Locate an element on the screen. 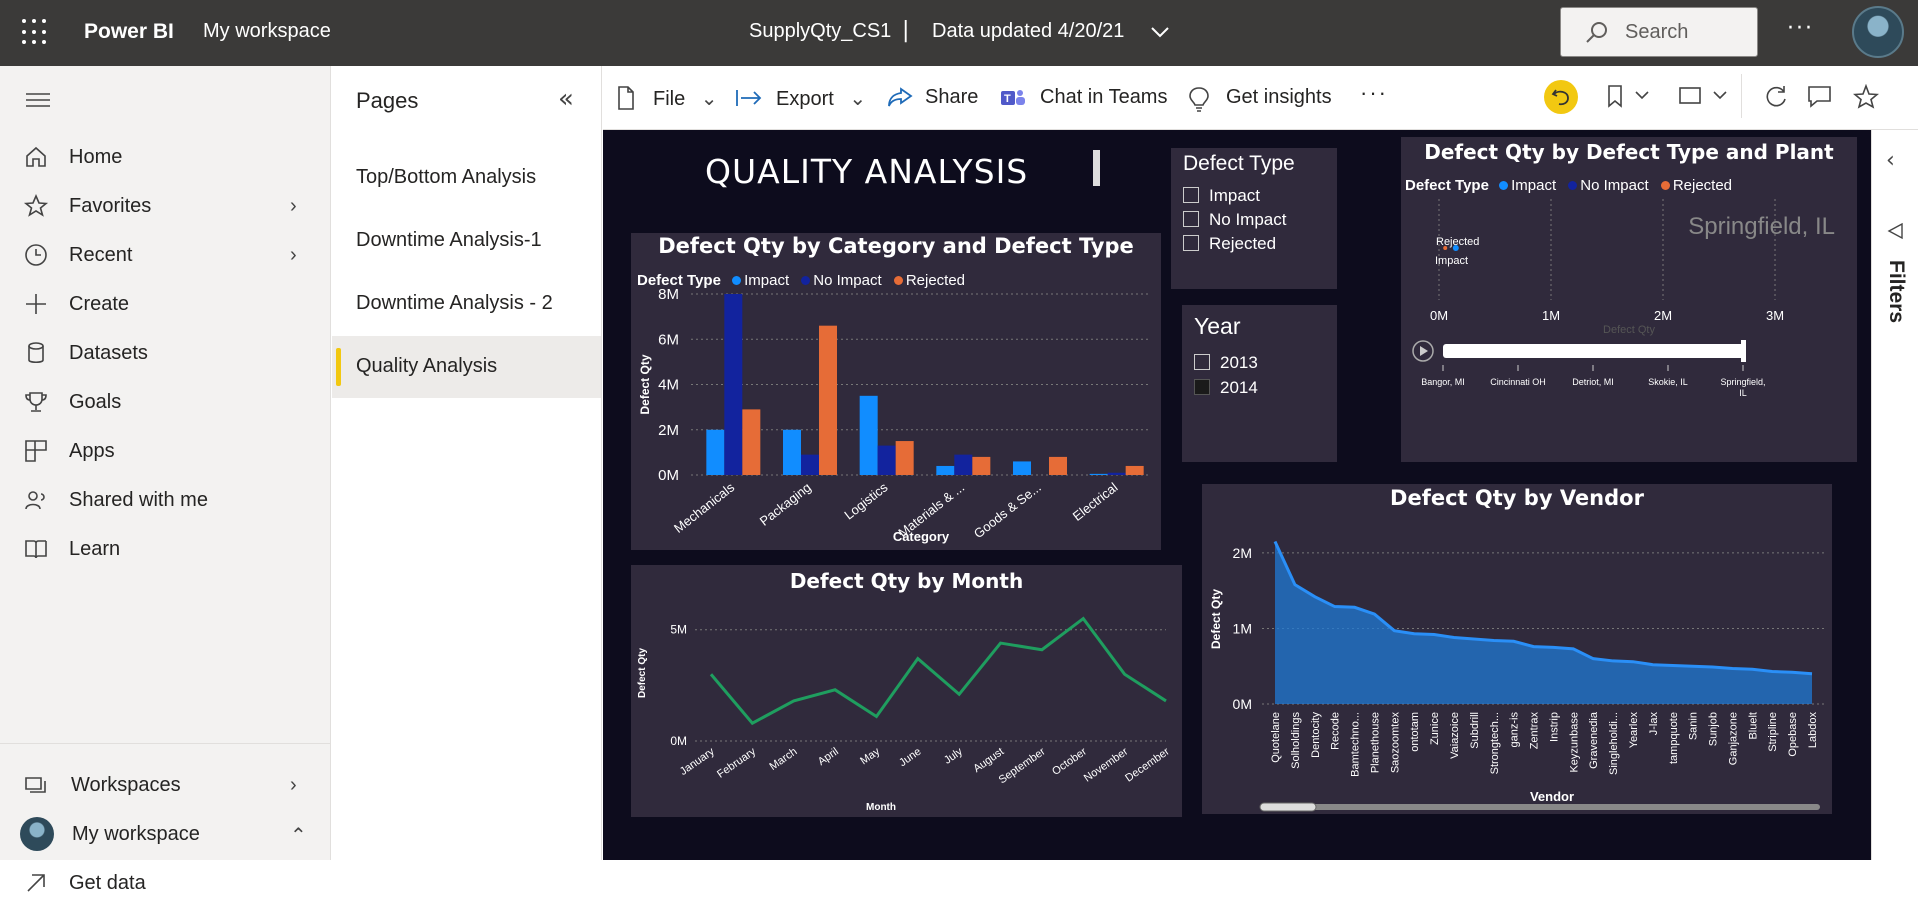  nav-get-data: Get data is located at coordinates (165, 884).